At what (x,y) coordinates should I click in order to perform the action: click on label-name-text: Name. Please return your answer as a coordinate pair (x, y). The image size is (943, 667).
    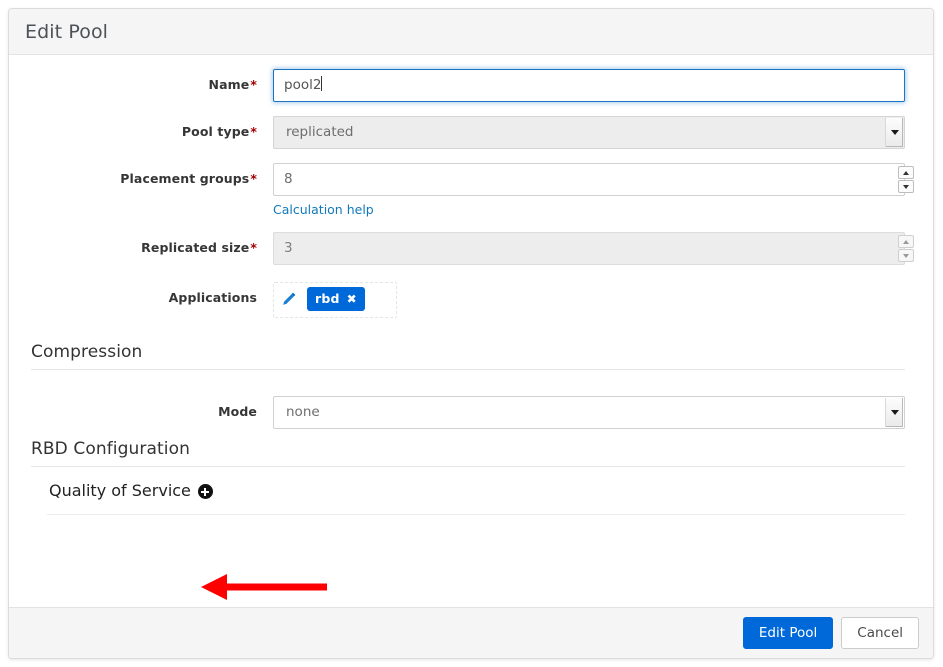
    Looking at the image, I should click on (229, 84).